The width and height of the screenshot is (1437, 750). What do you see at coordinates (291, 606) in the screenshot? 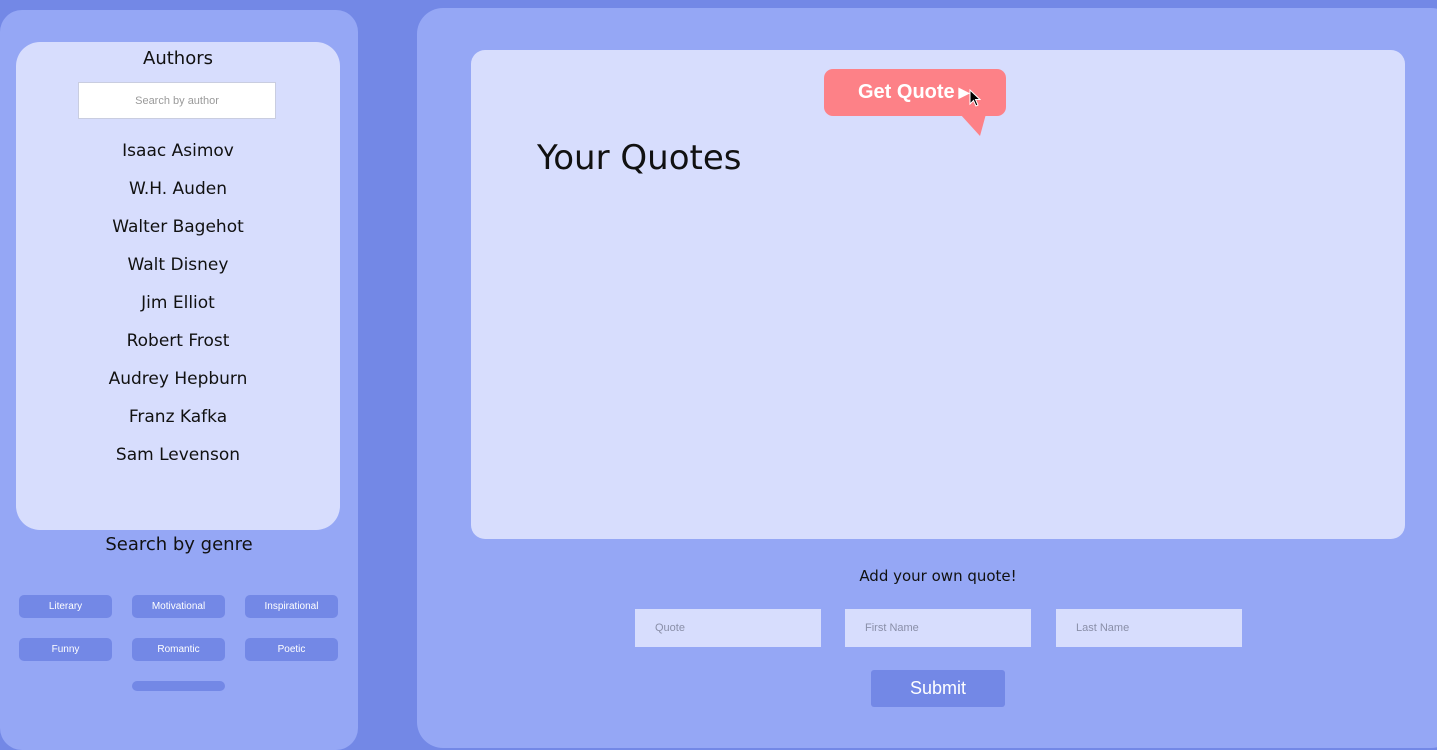
I see `genre-button-inspirational: Inspirational` at bounding box center [291, 606].